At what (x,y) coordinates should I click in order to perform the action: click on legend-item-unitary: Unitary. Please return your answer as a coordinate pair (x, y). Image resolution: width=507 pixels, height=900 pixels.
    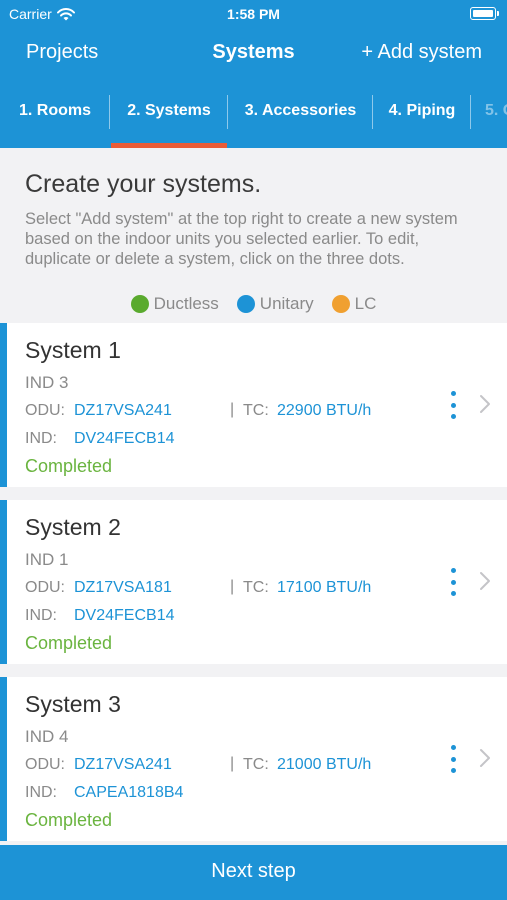
    Looking at the image, I should click on (275, 304).